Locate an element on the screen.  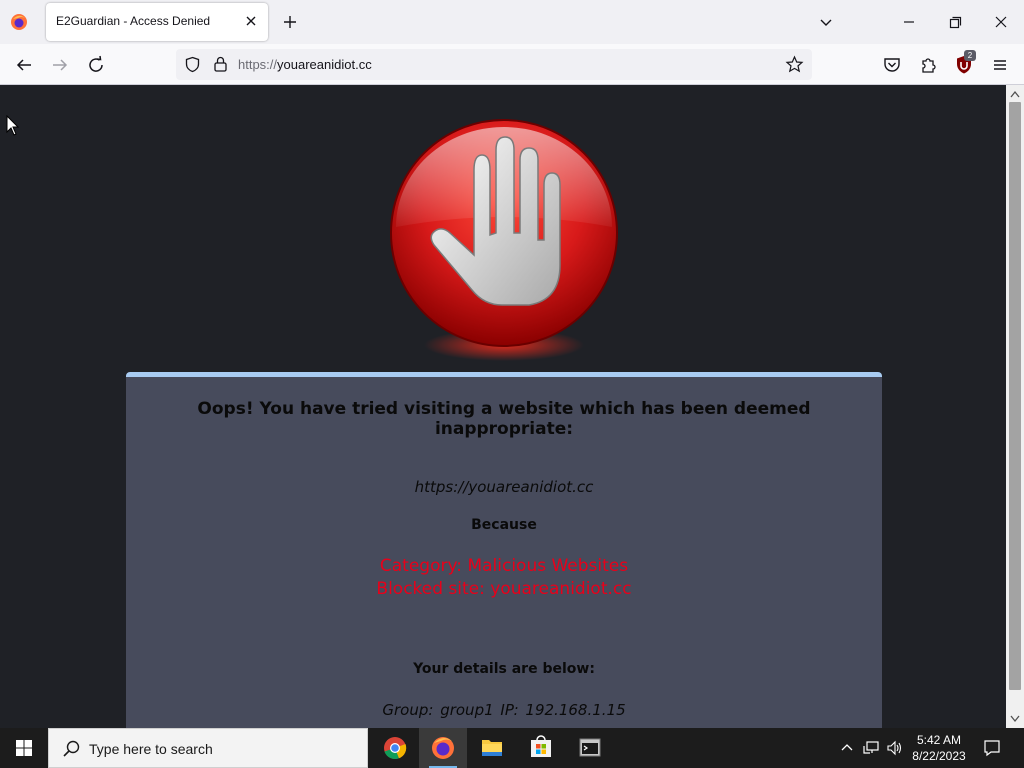
details-title: Your details are below: is located at coordinates (504, 669).